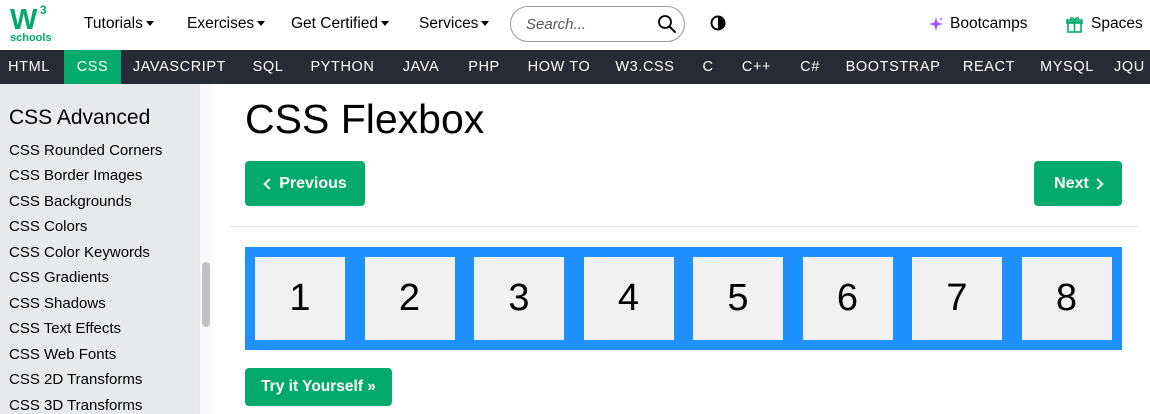  I want to click on nav-tutorials-label: Tutorials, so click(113, 23).